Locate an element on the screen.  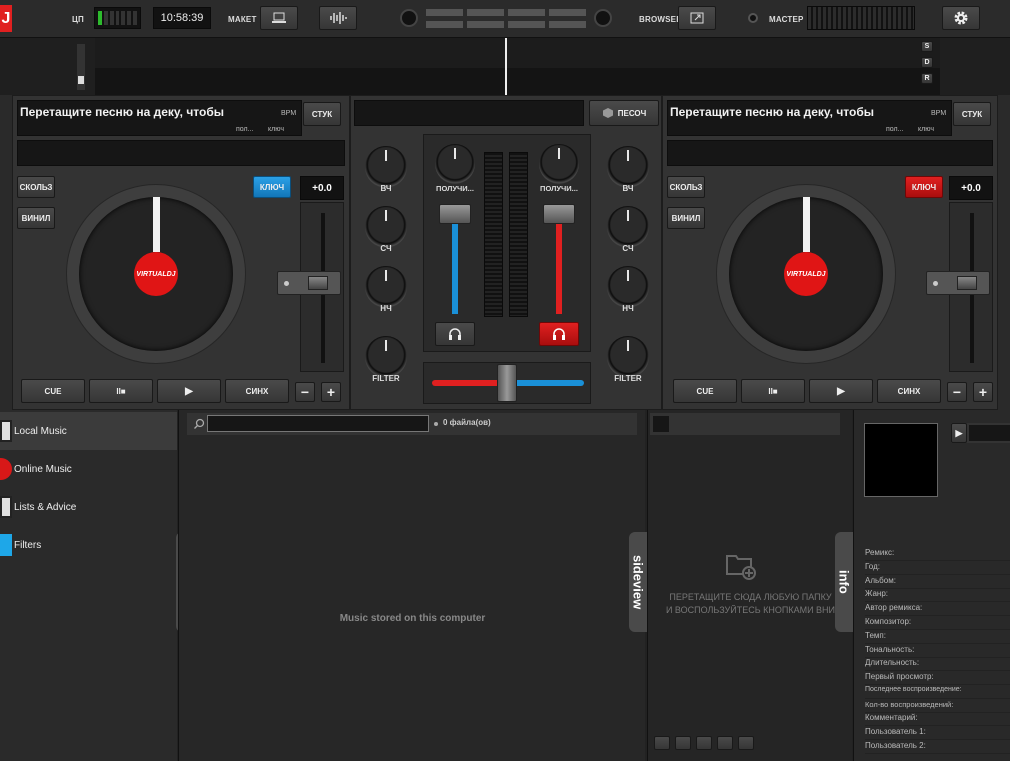
info-field-composer: Композитор: is located at coordinates (937, 623).